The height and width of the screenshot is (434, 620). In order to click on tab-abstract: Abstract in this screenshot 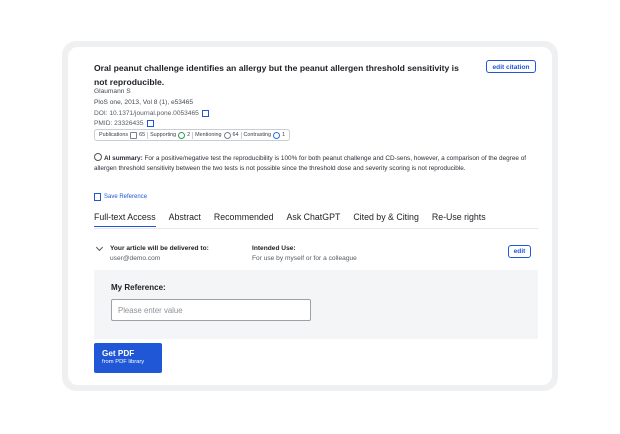, I will do `click(185, 219)`.